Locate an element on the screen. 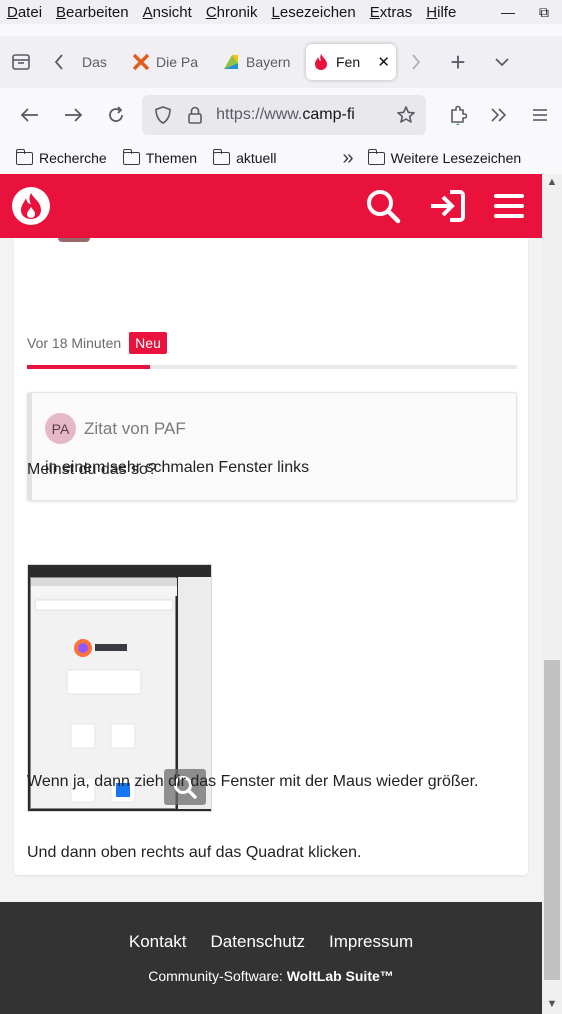  tab-das-title: Das is located at coordinates (94, 62).